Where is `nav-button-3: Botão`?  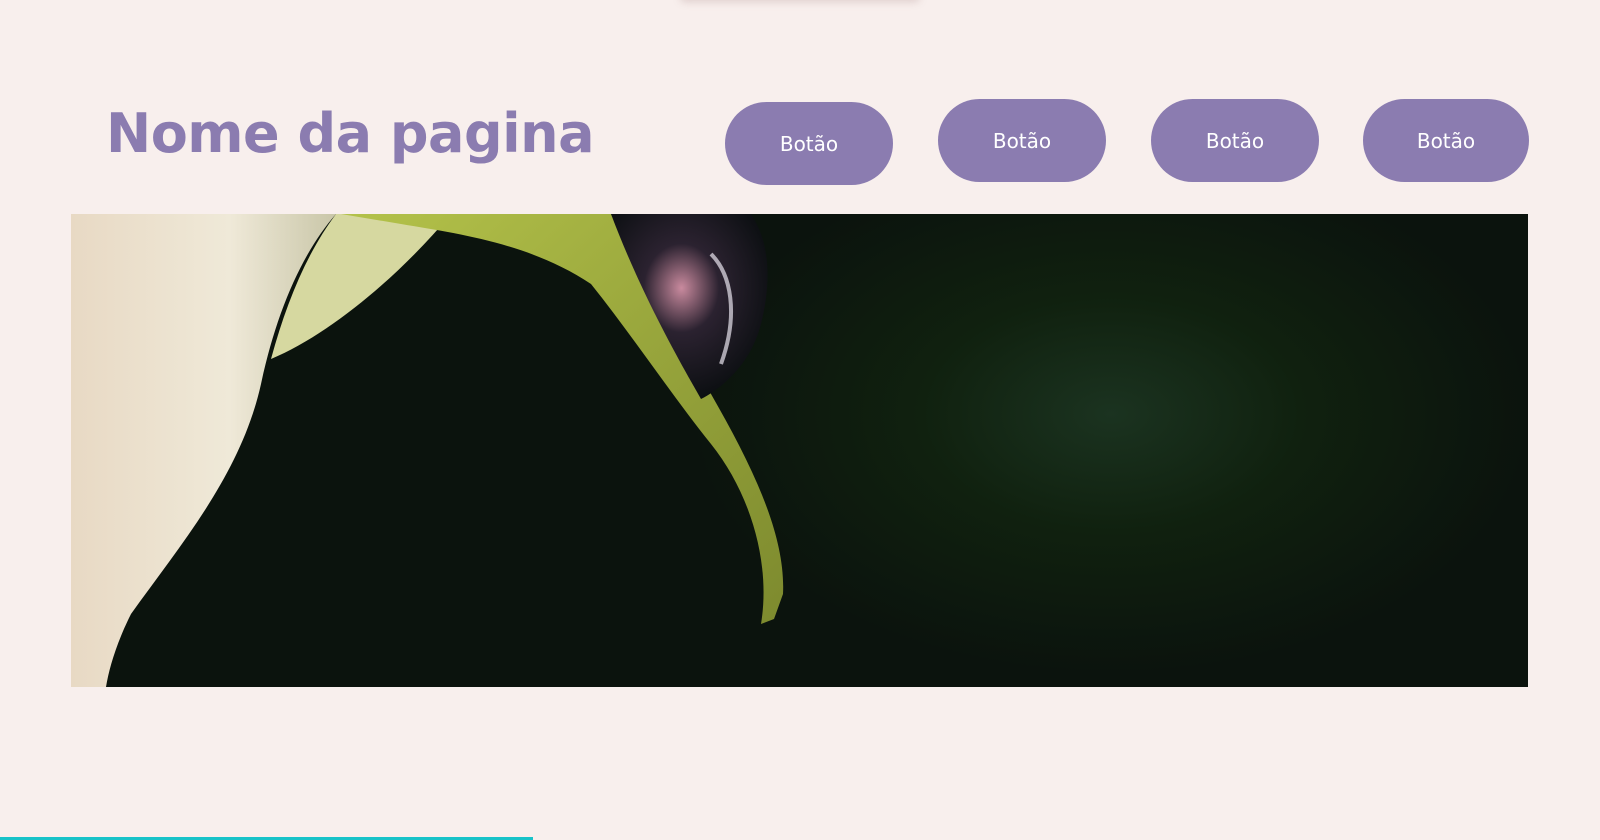
nav-button-3: Botão is located at coordinates (1235, 140).